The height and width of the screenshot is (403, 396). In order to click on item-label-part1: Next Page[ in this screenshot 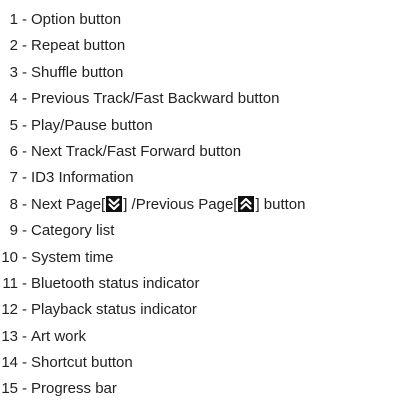, I will do `click(68, 204)`.